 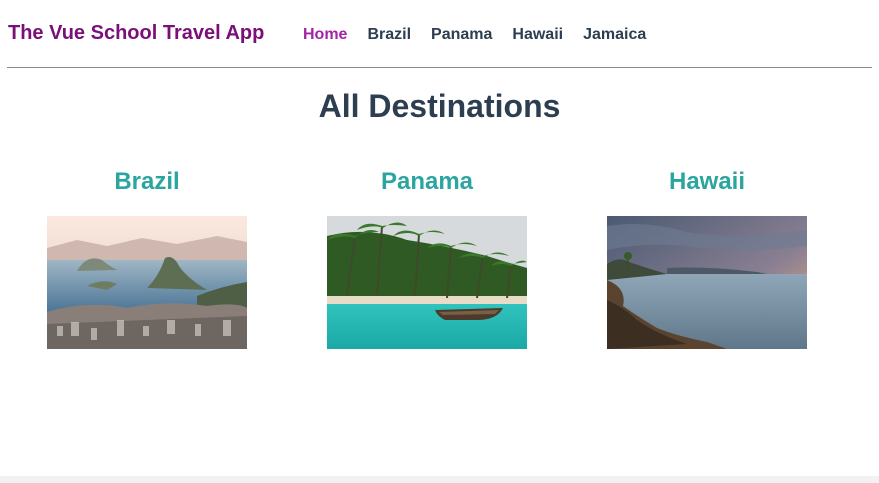 I want to click on destination-card-brazil: Brazil, so click(x=147, y=257).